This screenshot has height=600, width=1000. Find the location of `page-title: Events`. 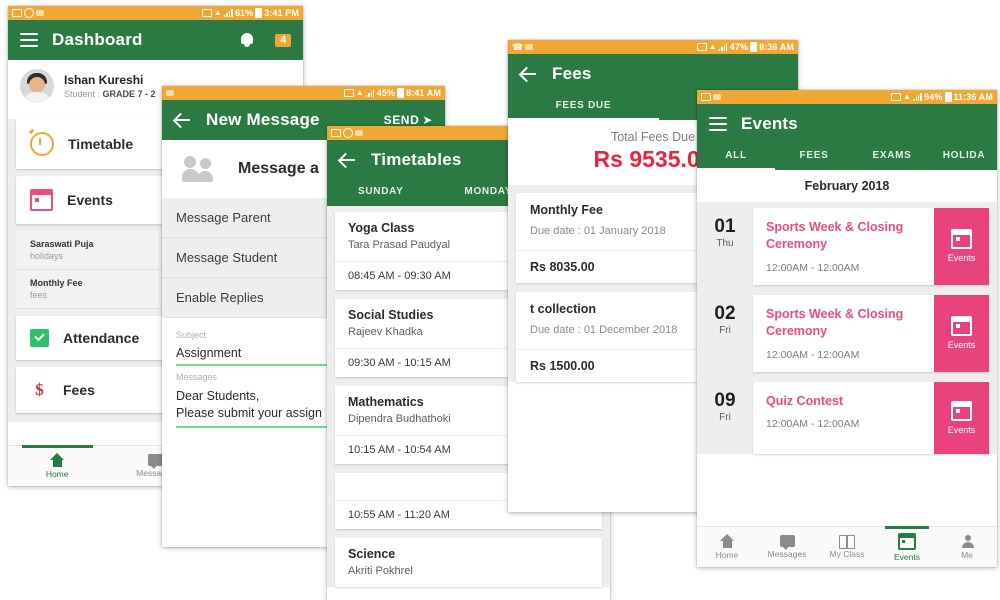

page-title: Events is located at coordinates (769, 123).